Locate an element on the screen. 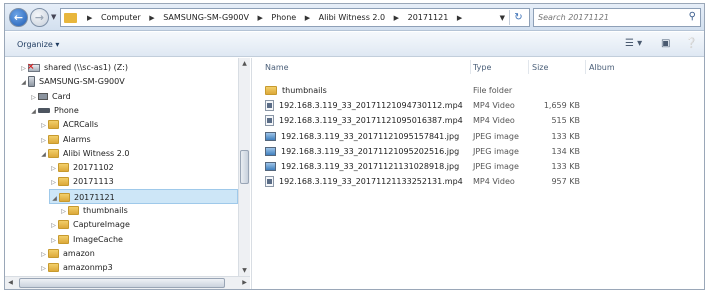  refresh-icon: ↻ is located at coordinates (518, 17).